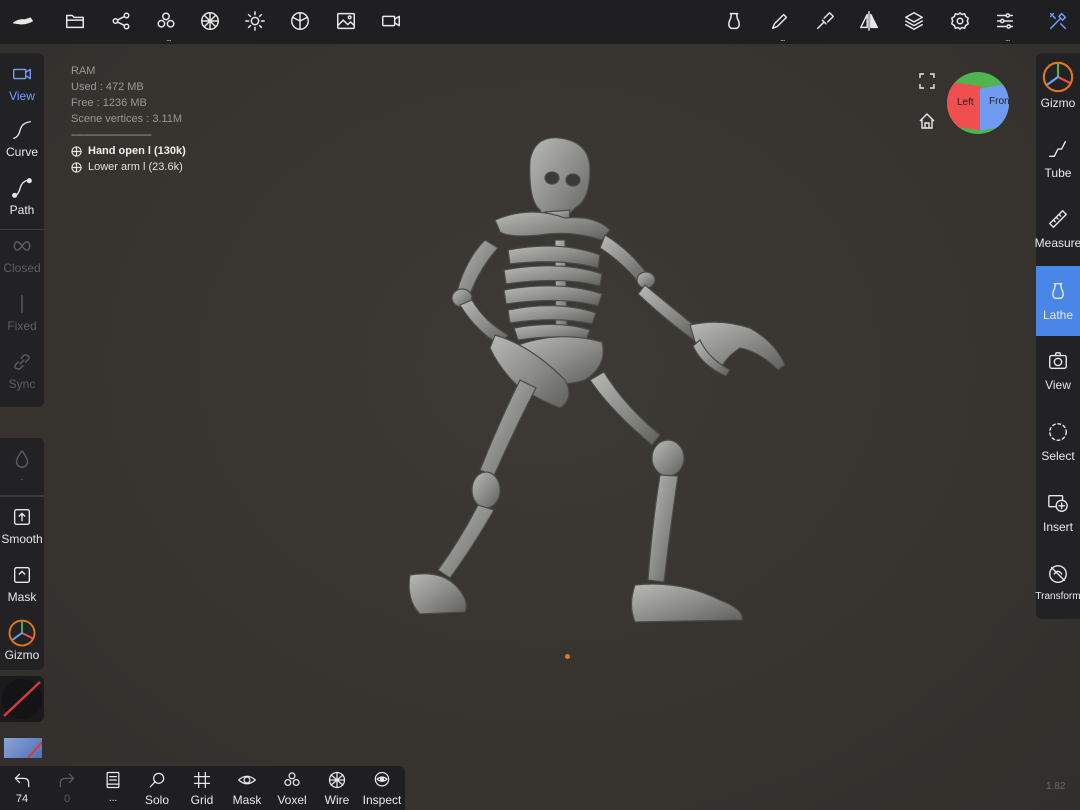  I want to click on mesh-name: Hand open l (130k), so click(137, 151).